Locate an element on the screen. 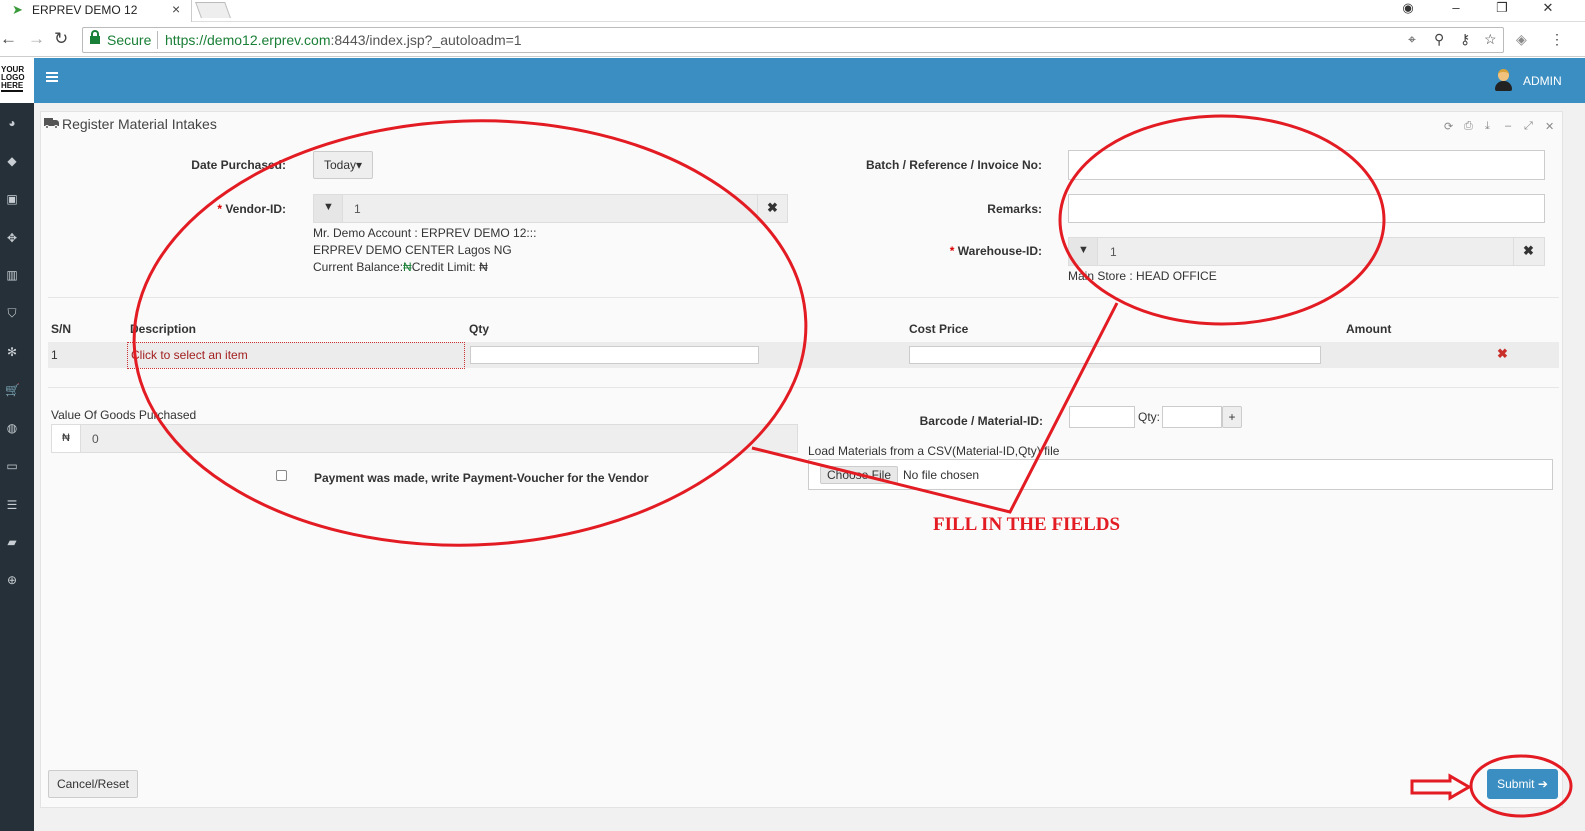 Image resolution: width=1585 pixels, height=831 pixels. annotation-text: FILL IN THE FIELDS is located at coordinates (1027, 524).